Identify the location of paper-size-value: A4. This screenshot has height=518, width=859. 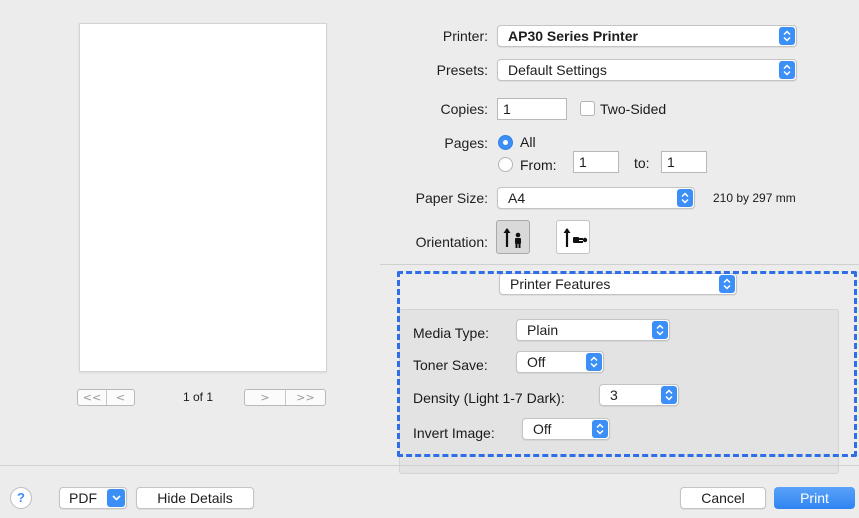
(517, 198).